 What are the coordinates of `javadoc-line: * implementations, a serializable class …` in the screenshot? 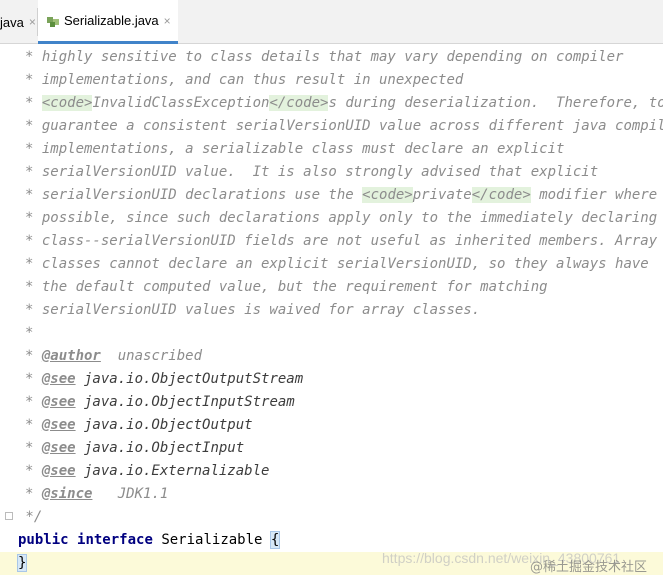 It's located at (331, 149).